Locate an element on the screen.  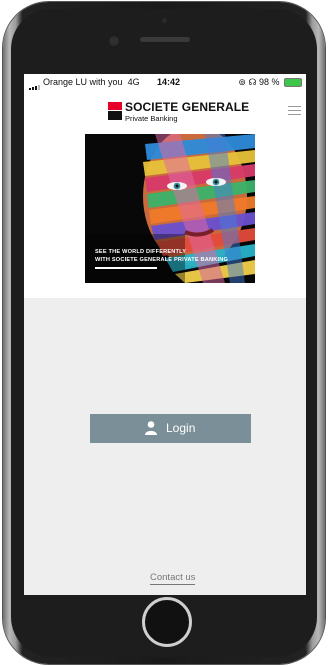
alarm-icon: ⊚ is located at coordinates (242, 82).